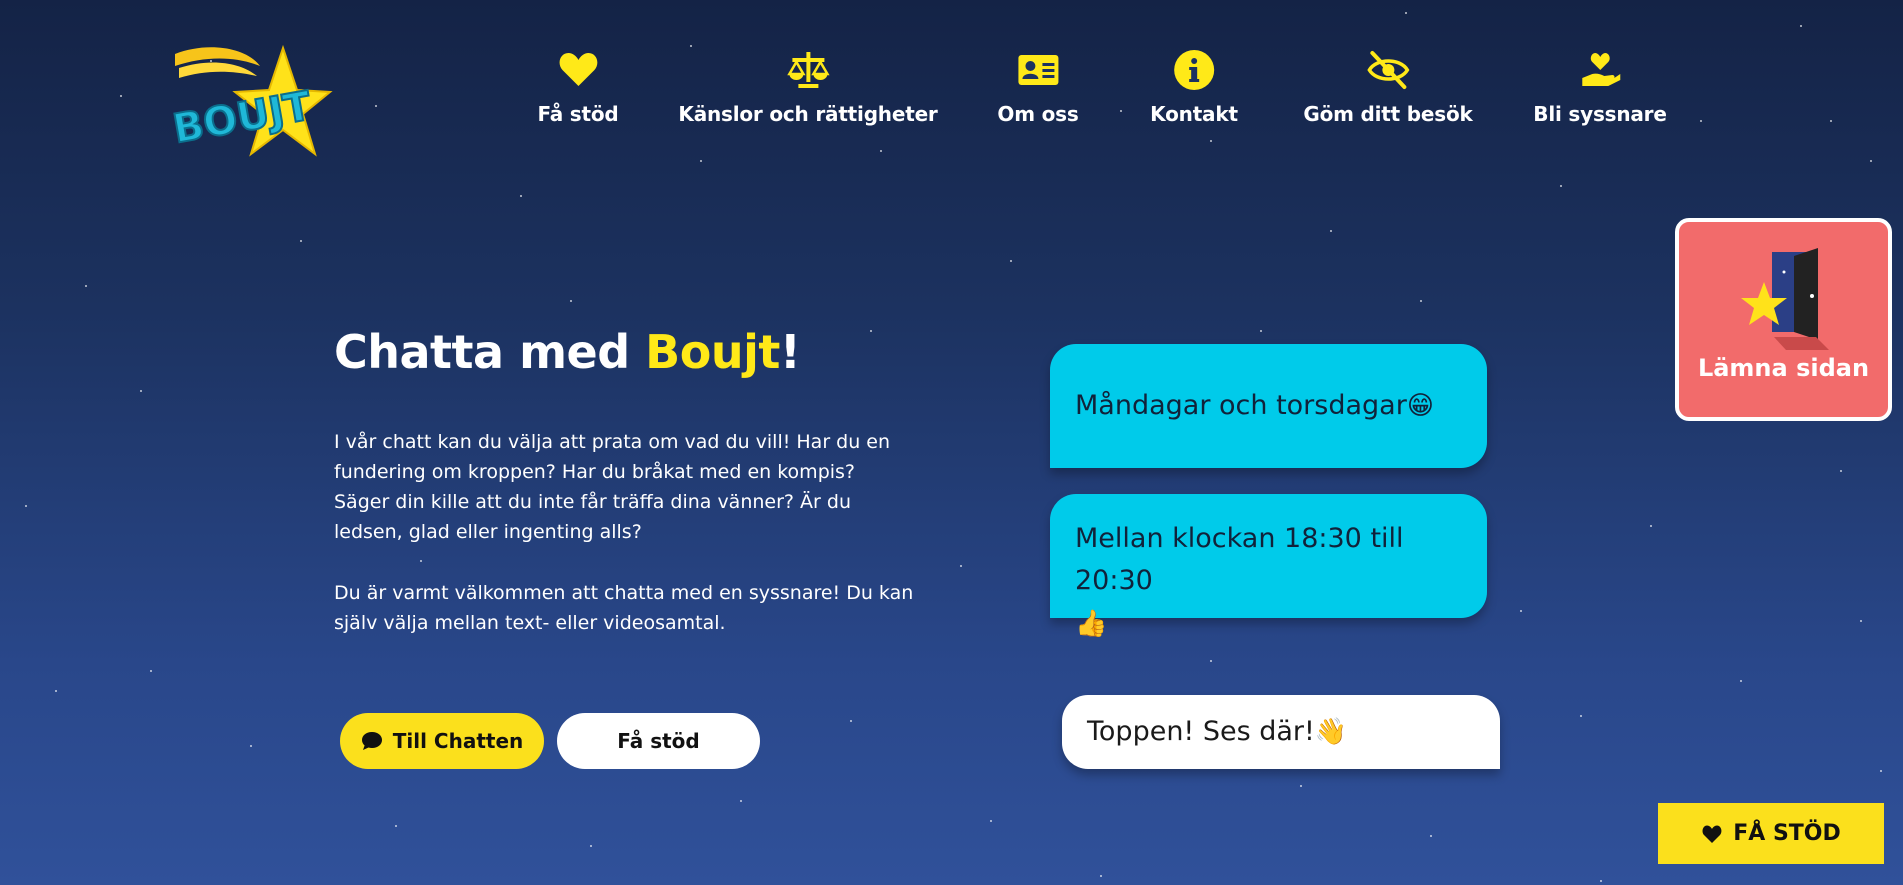  What do you see at coordinates (1388, 114) in the screenshot?
I see `nav-label: Göm ditt besök` at bounding box center [1388, 114].